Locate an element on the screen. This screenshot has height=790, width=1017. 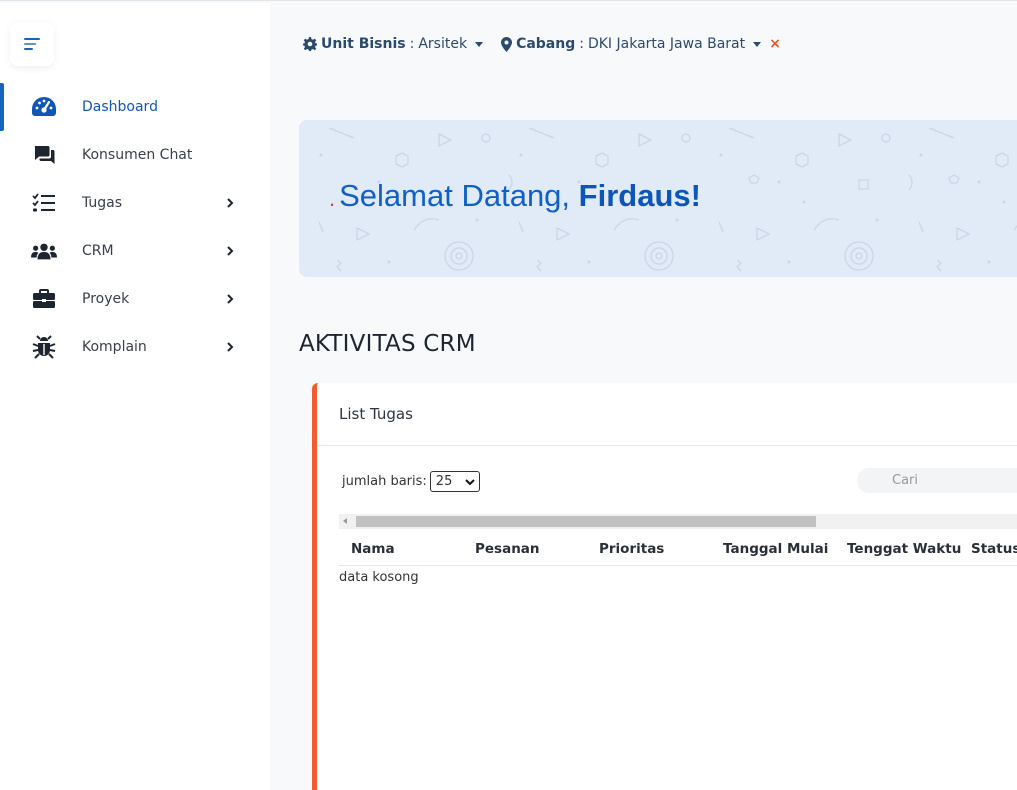
welcome-greeting: Selamat Datang, is located at coordinates (455, 195).